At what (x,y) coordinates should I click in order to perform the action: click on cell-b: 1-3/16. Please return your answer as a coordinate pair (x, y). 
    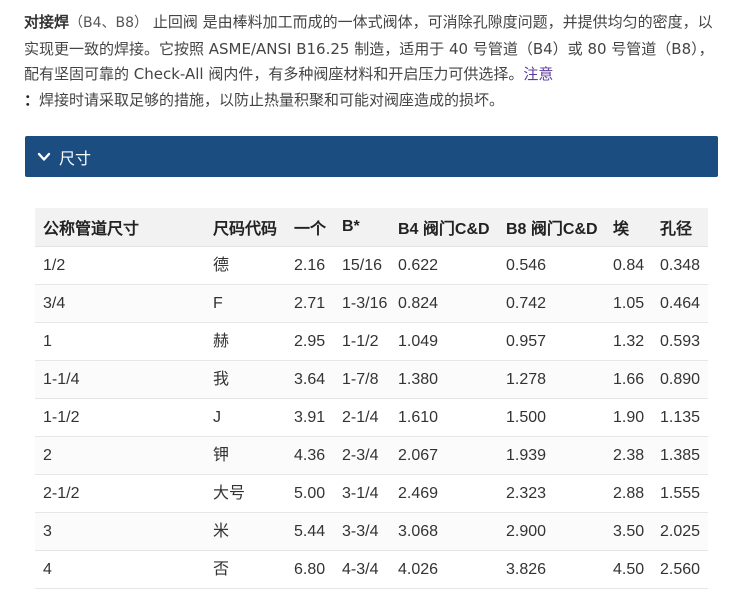
    Looking at the image, I should click on (362, 303).